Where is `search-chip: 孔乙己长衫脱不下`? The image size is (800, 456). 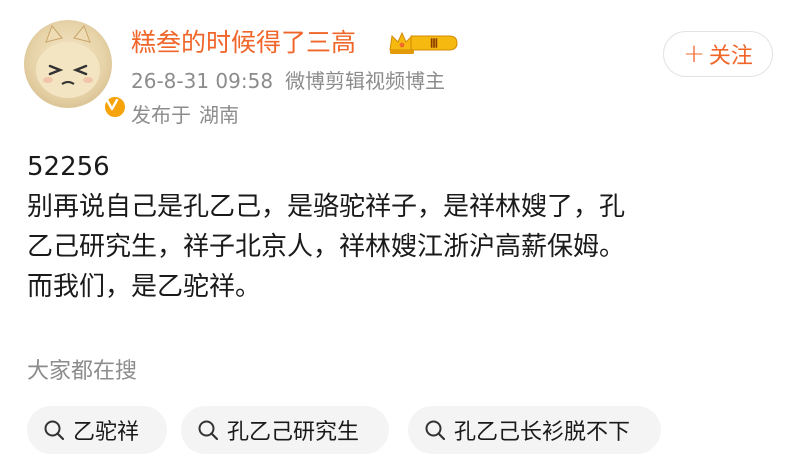 search-chip: 孔乙己长衫脱不下 is located at coordinates (534, 430).